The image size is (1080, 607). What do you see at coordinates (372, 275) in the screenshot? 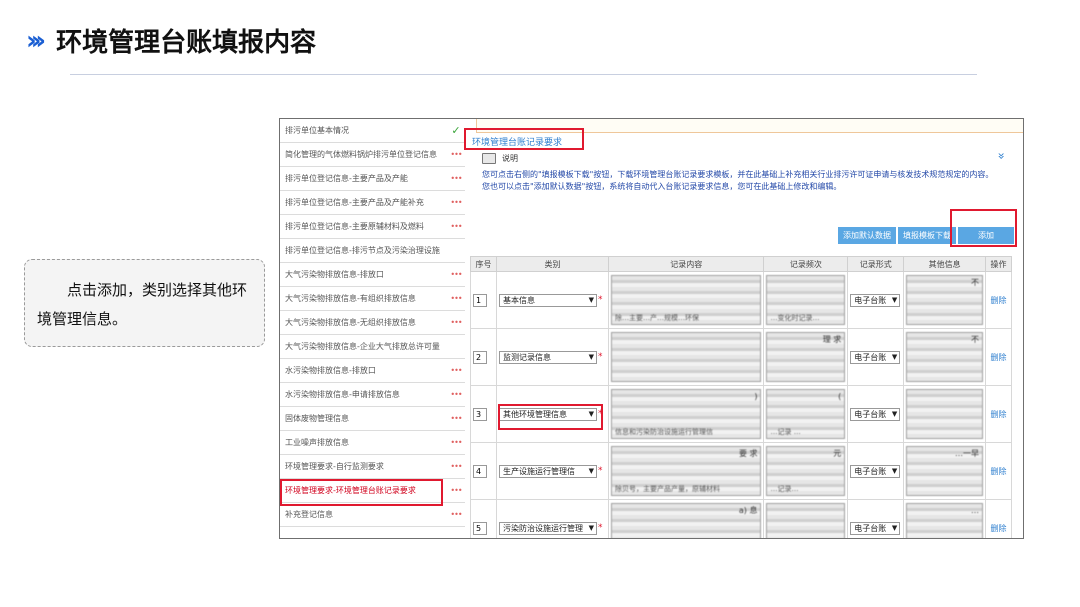
I see `sidebar-item: 大气污染物排放信息-排放口 •••` at bounding box center [372, 275].